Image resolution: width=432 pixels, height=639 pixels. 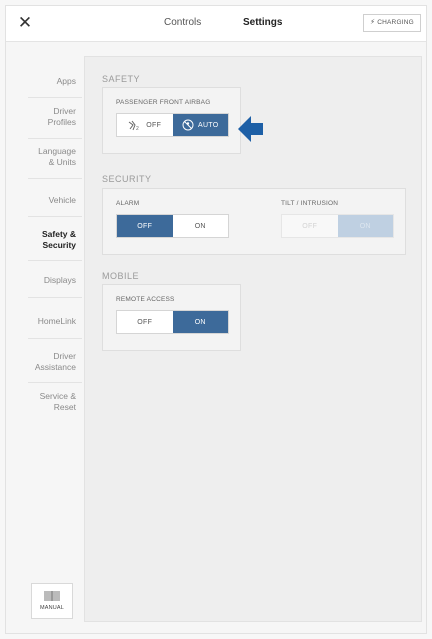 What do you see at coordinates (182, 22) in the screenshot?
I see `tab-controls: Controls` at bounding box center [182, 22].